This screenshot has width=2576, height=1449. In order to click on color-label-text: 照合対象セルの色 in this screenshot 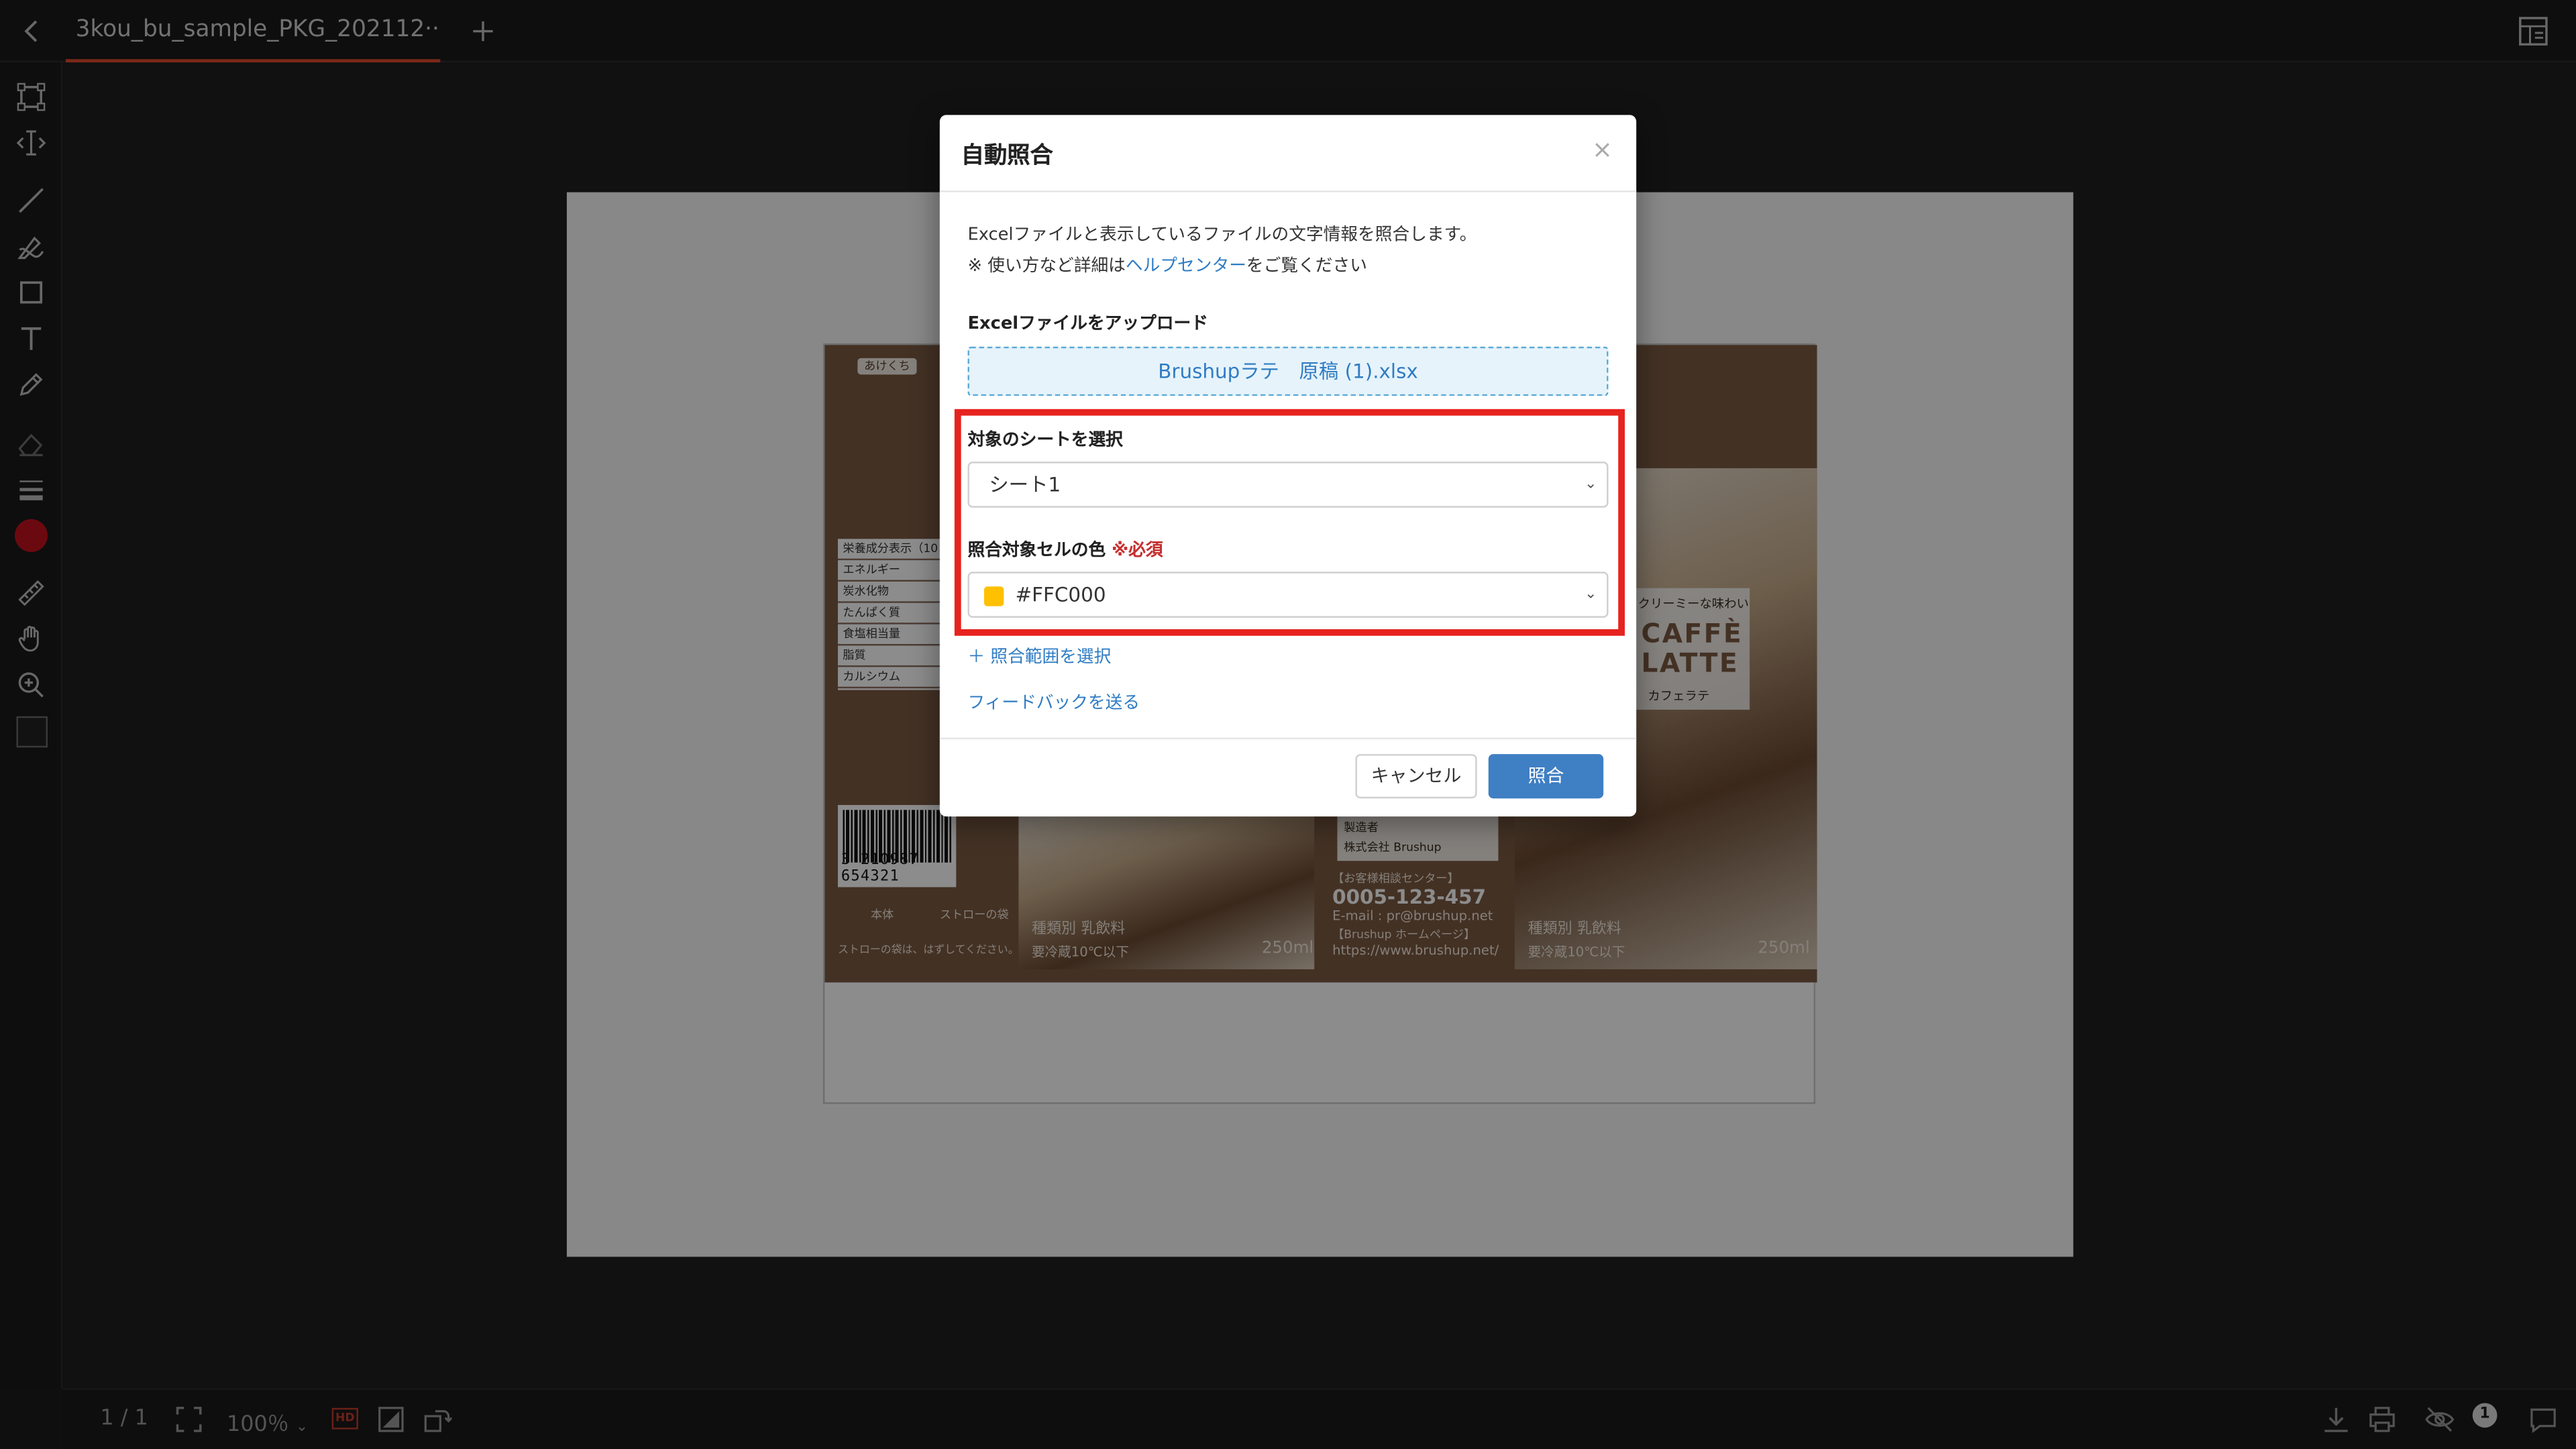, I will do `click(1036, 550)`.